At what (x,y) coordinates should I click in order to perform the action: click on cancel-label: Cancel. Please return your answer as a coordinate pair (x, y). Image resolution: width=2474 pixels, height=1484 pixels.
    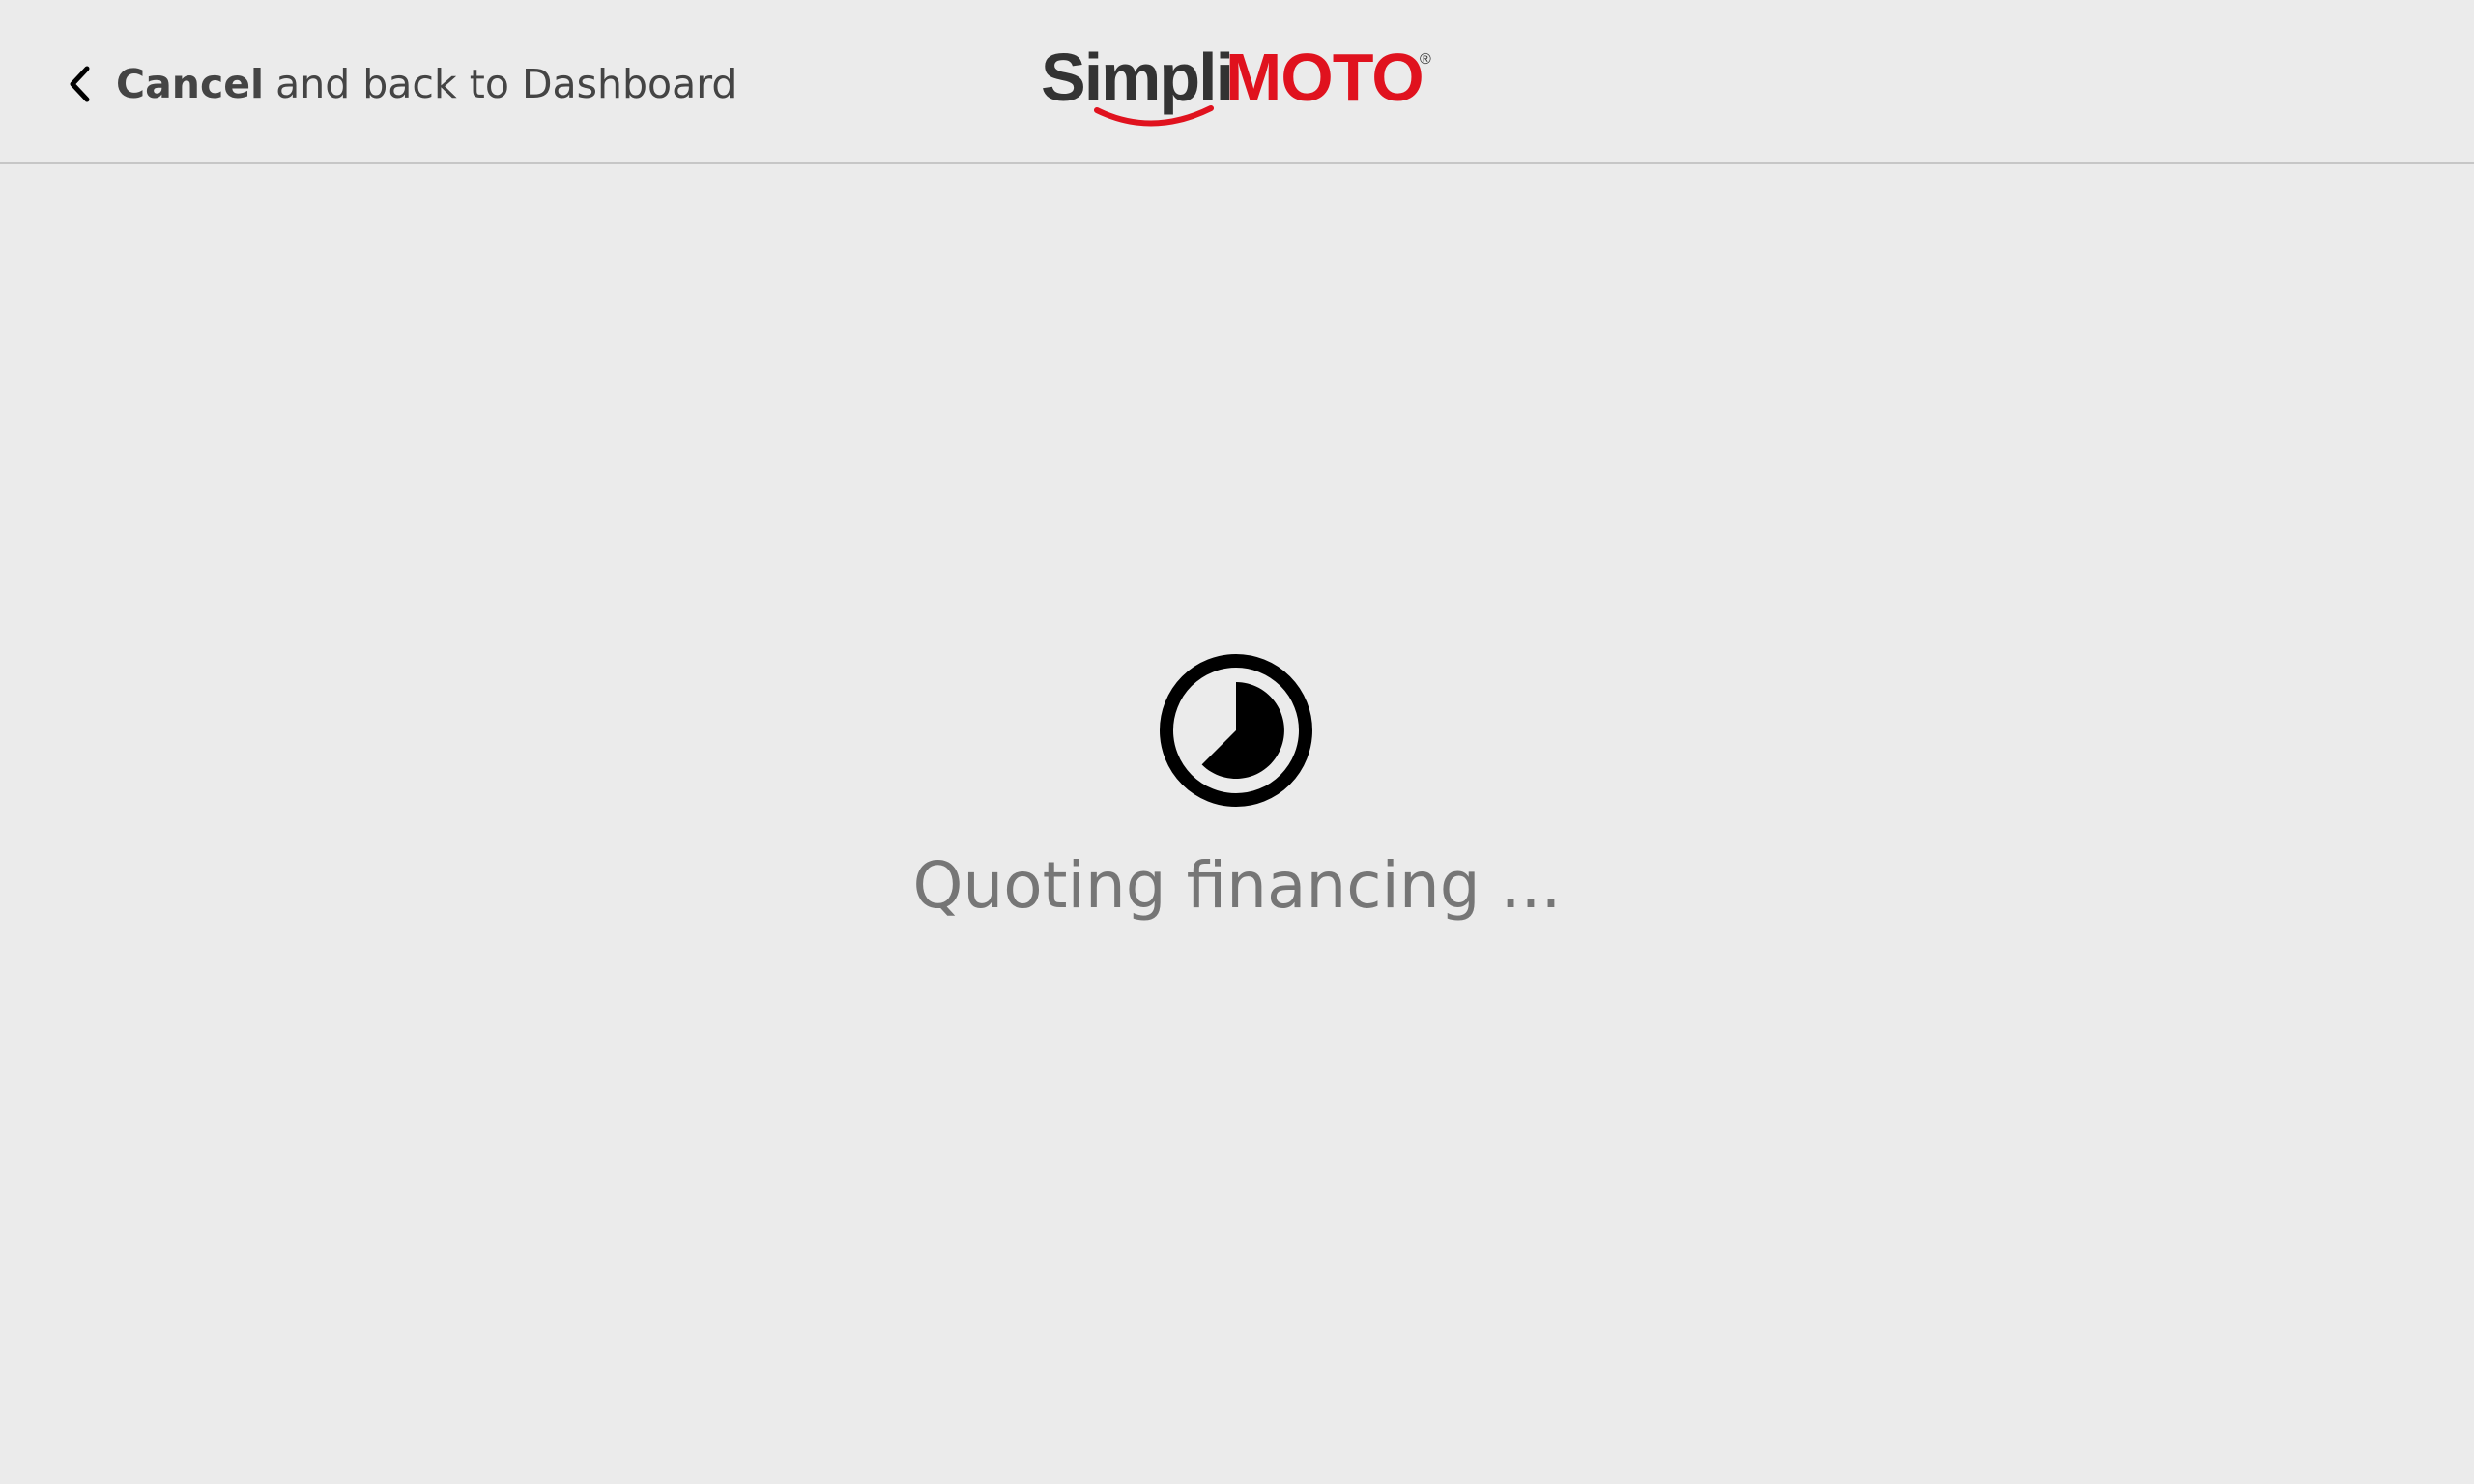
    Looking at the image, I should click on (191, 84).